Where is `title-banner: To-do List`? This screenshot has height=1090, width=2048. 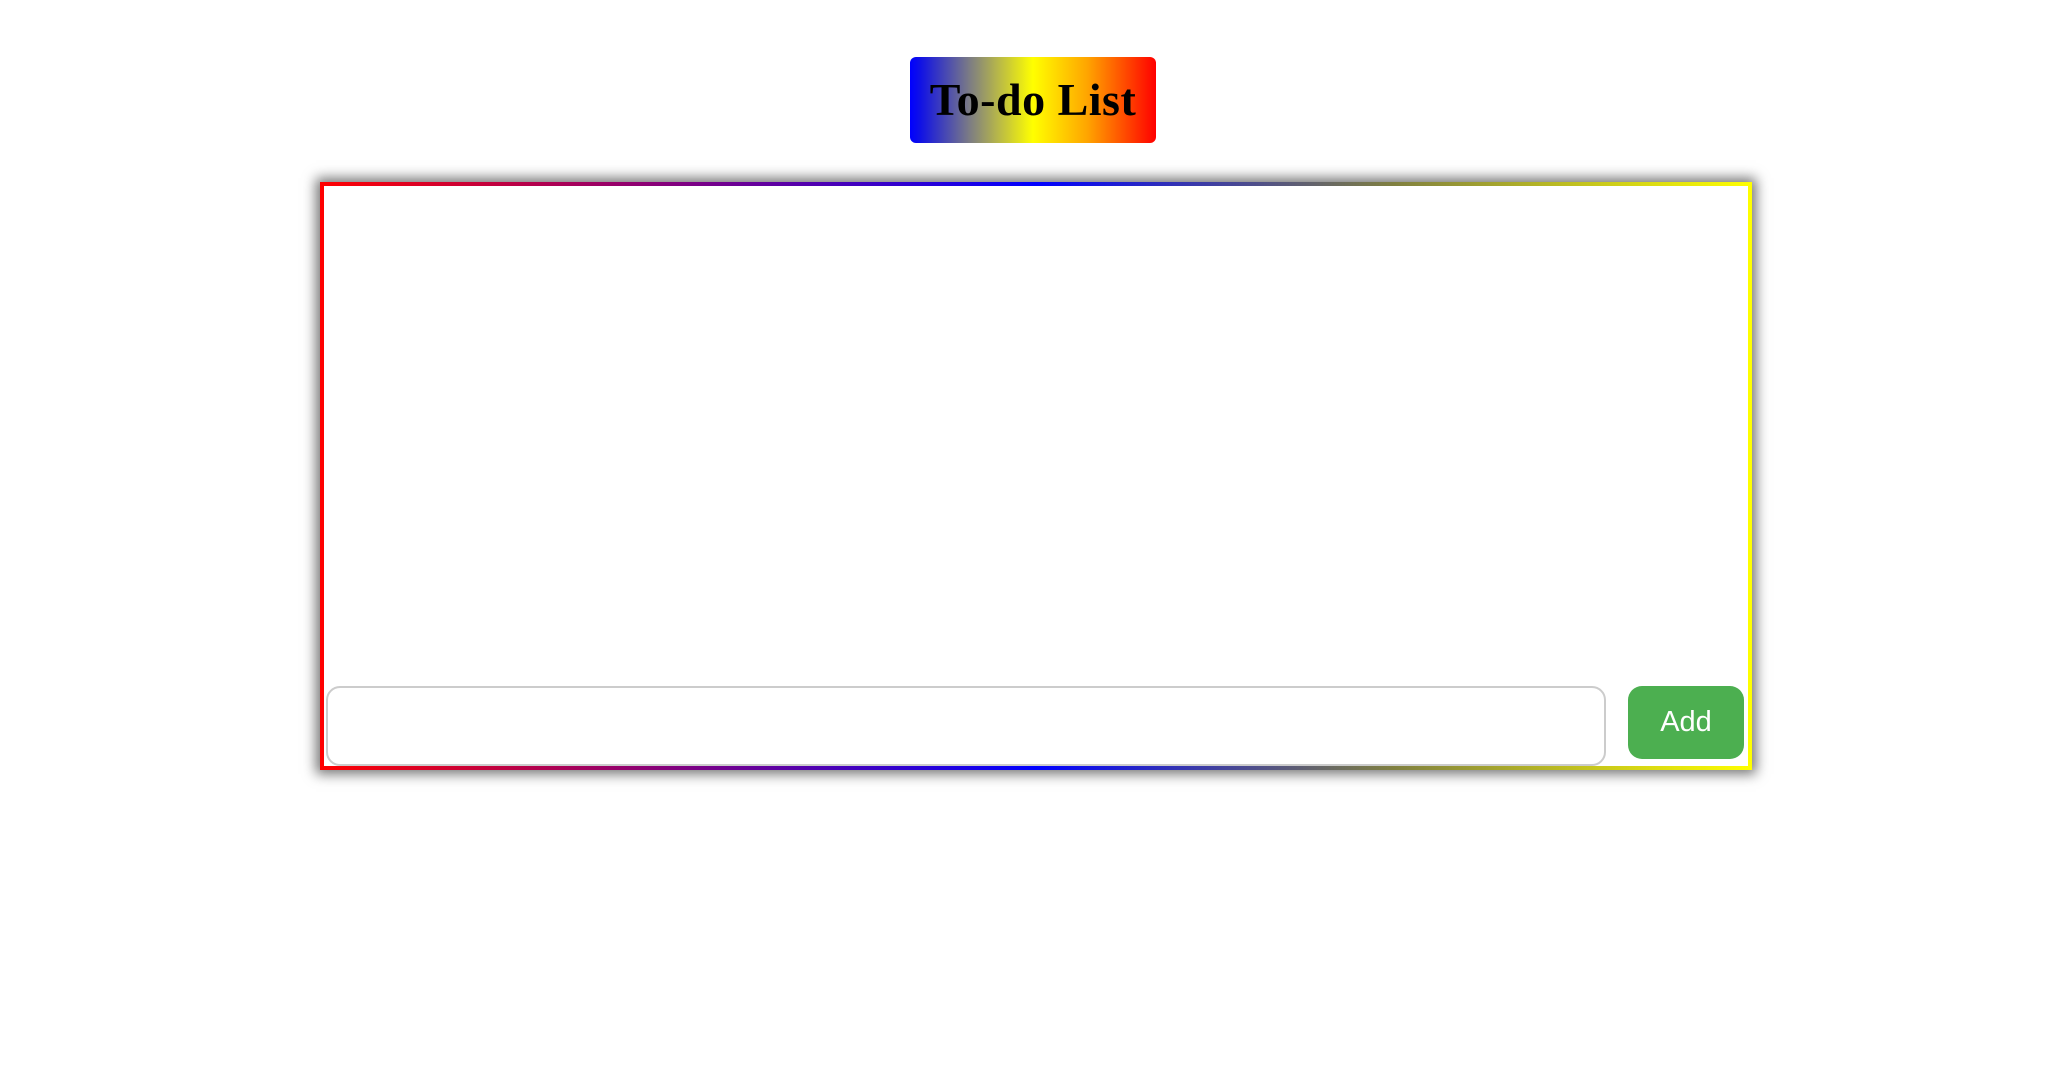 title-banner: To-do List is located at coordinates (1033, 100).